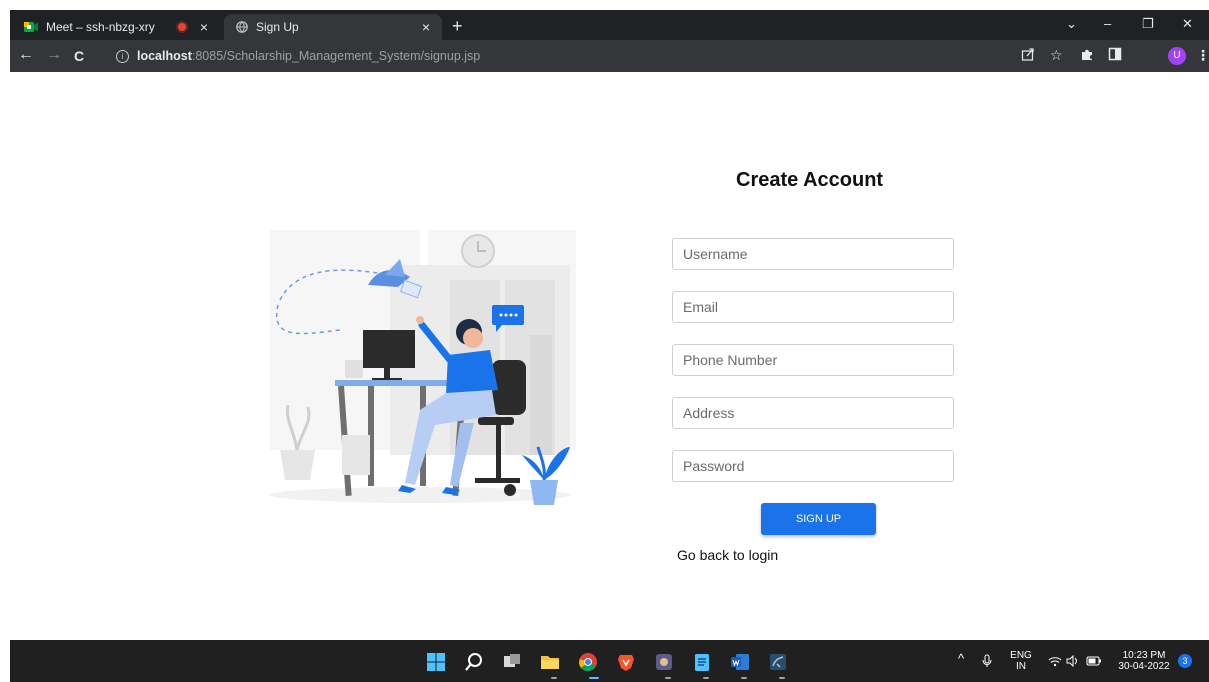 The height and width of the screenshot is (682, 1209). I want to click on office-illustration, so click(423, 367).